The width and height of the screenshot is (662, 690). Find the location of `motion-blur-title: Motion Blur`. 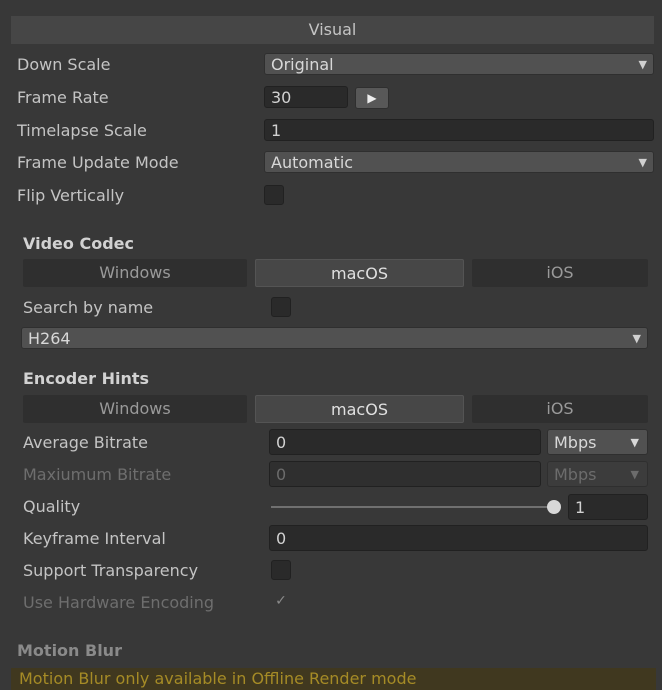

motion-blur-title: Motion Blur is located at coordinates (69, 650).